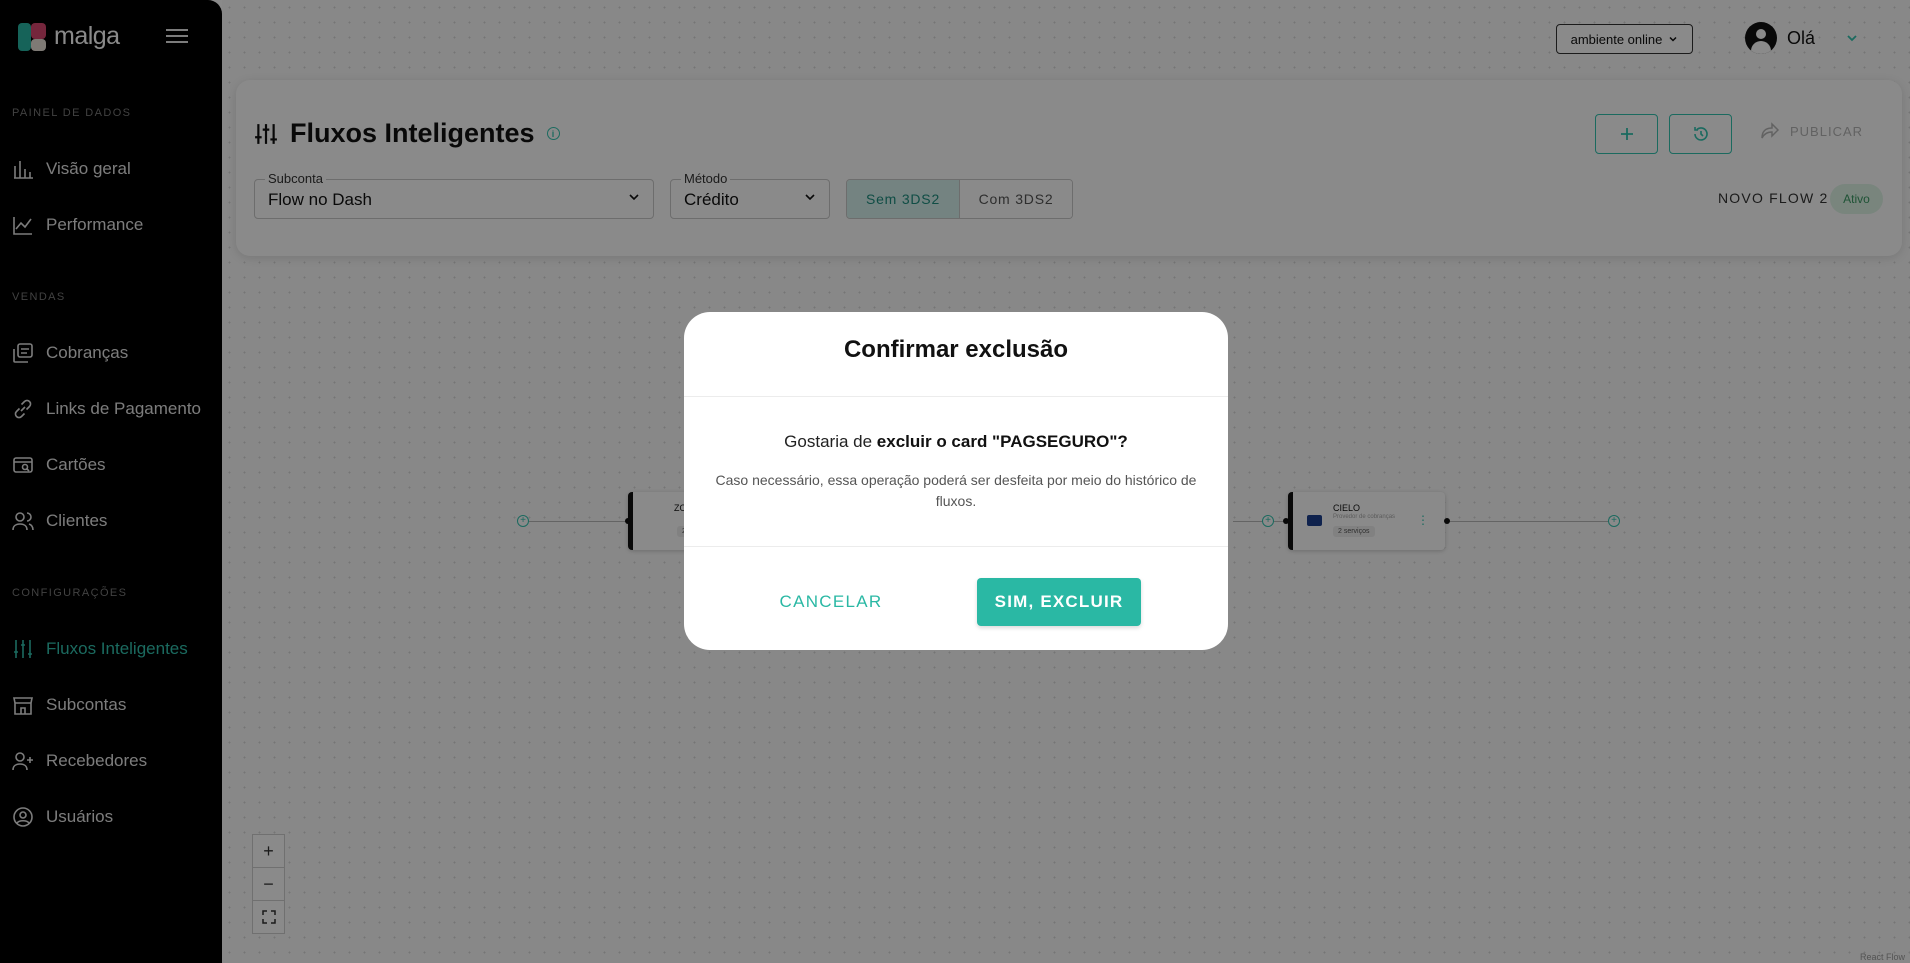  I want to click on question-prefix: Gostaria de, so click(830, 441).